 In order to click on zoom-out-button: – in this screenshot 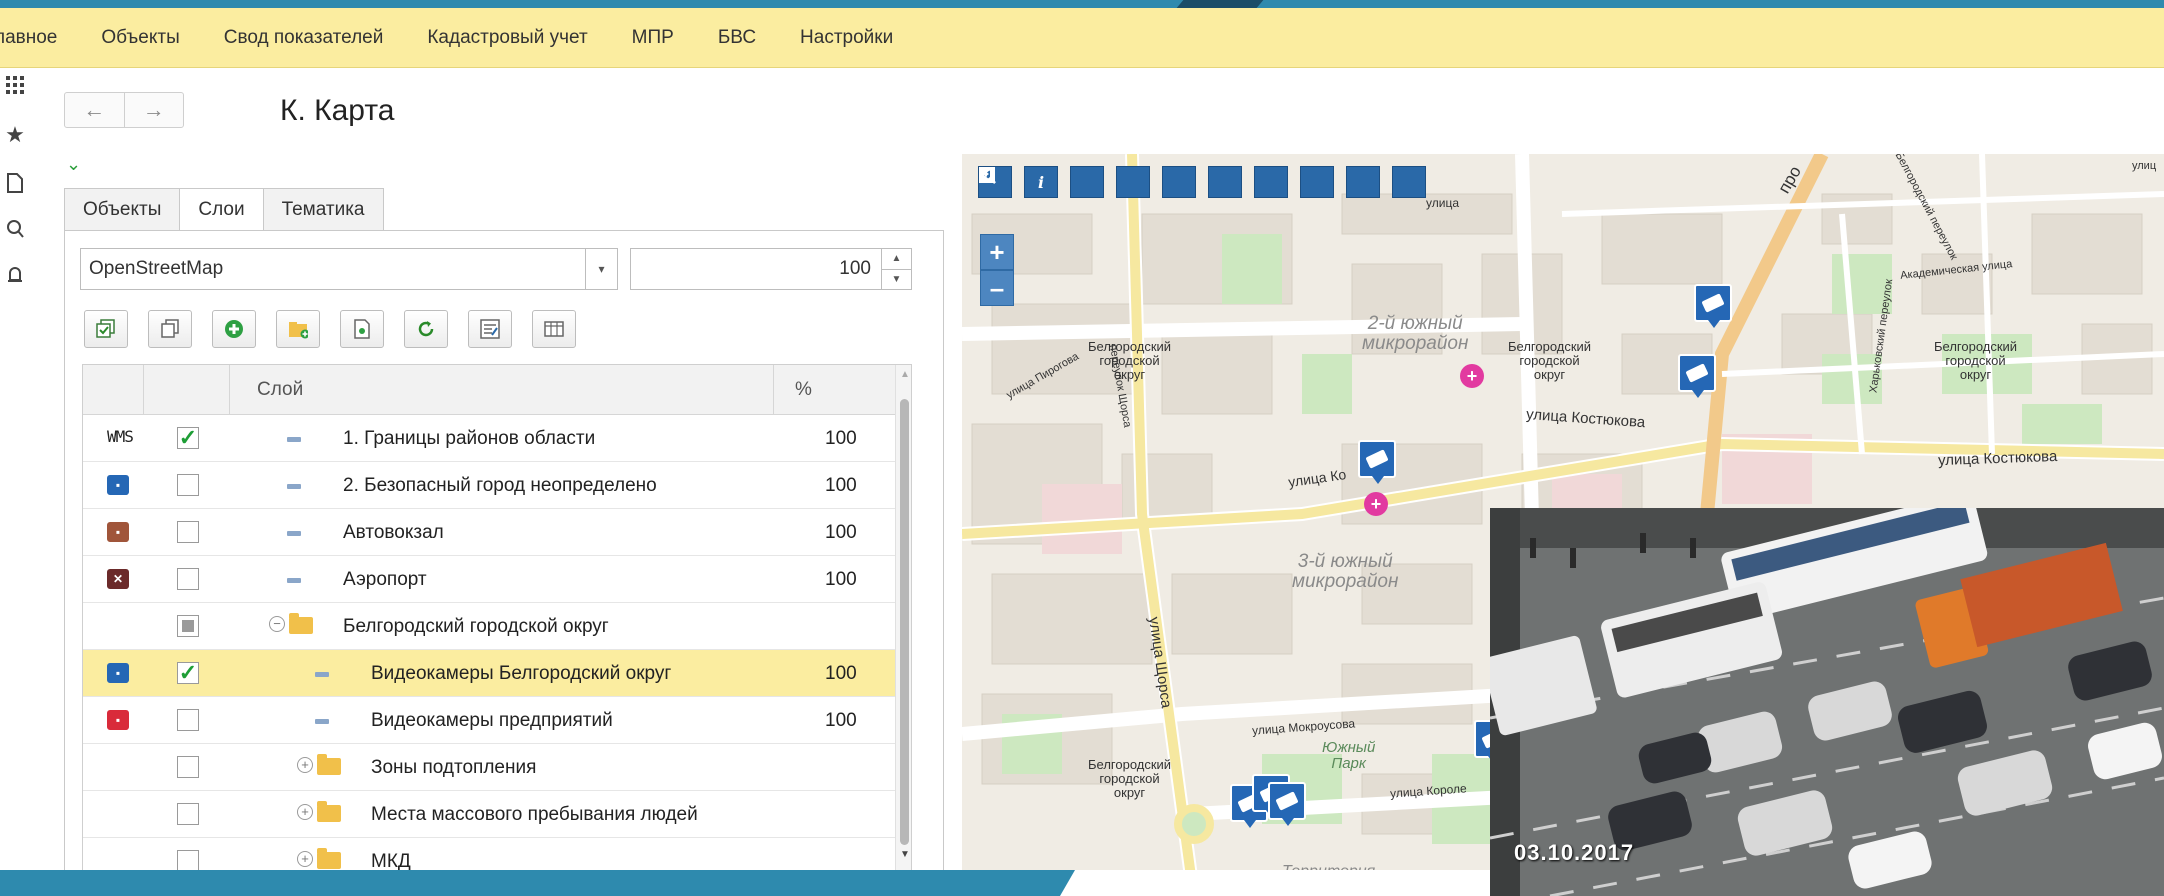, I will do `click(997, 288)`.